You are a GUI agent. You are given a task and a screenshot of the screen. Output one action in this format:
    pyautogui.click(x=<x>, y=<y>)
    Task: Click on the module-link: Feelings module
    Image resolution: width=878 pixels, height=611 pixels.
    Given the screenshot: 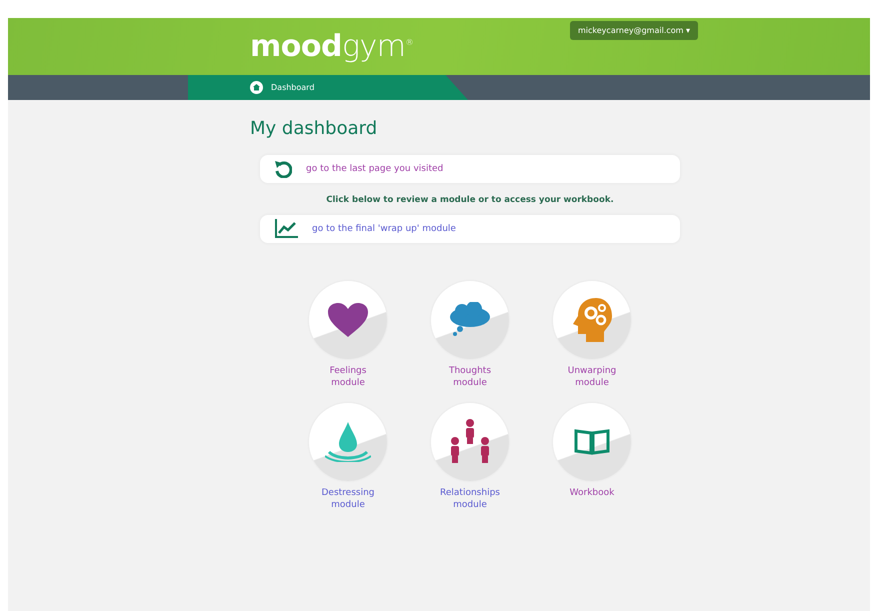 What is the action you would take?
    pyautogui.click(x=348, y=377)
    